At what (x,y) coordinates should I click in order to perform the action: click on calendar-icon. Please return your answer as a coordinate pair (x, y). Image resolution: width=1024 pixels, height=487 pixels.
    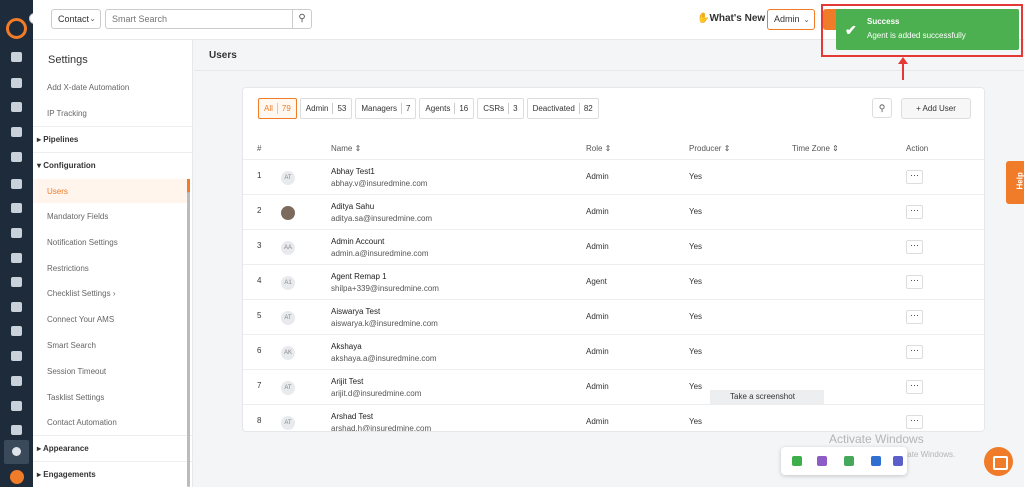
    Looking at the image, I should click on (16, 356).